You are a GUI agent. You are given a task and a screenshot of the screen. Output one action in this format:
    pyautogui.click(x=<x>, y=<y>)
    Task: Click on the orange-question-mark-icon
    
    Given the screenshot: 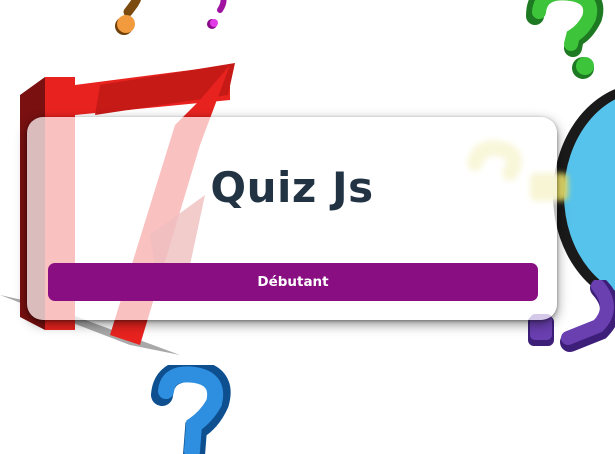 What is the action you would take?
    pyautogui.click(x=128, y=17)
    